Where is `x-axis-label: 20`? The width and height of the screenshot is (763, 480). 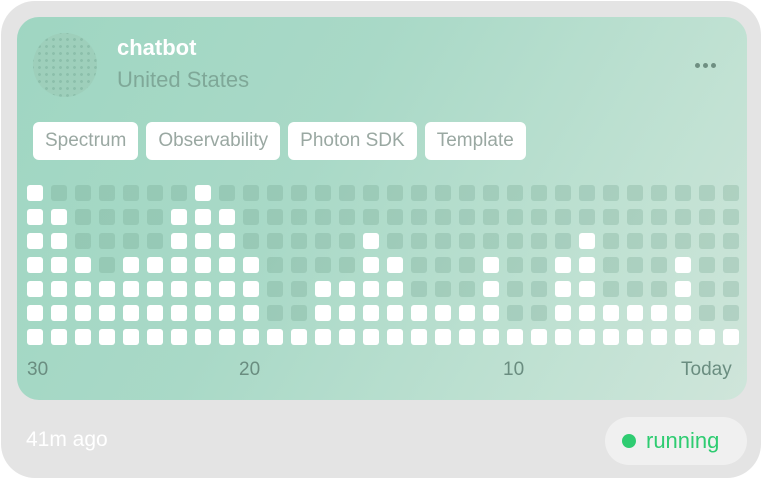
x-axis-label: 20 is located at coordinates (250, 369).